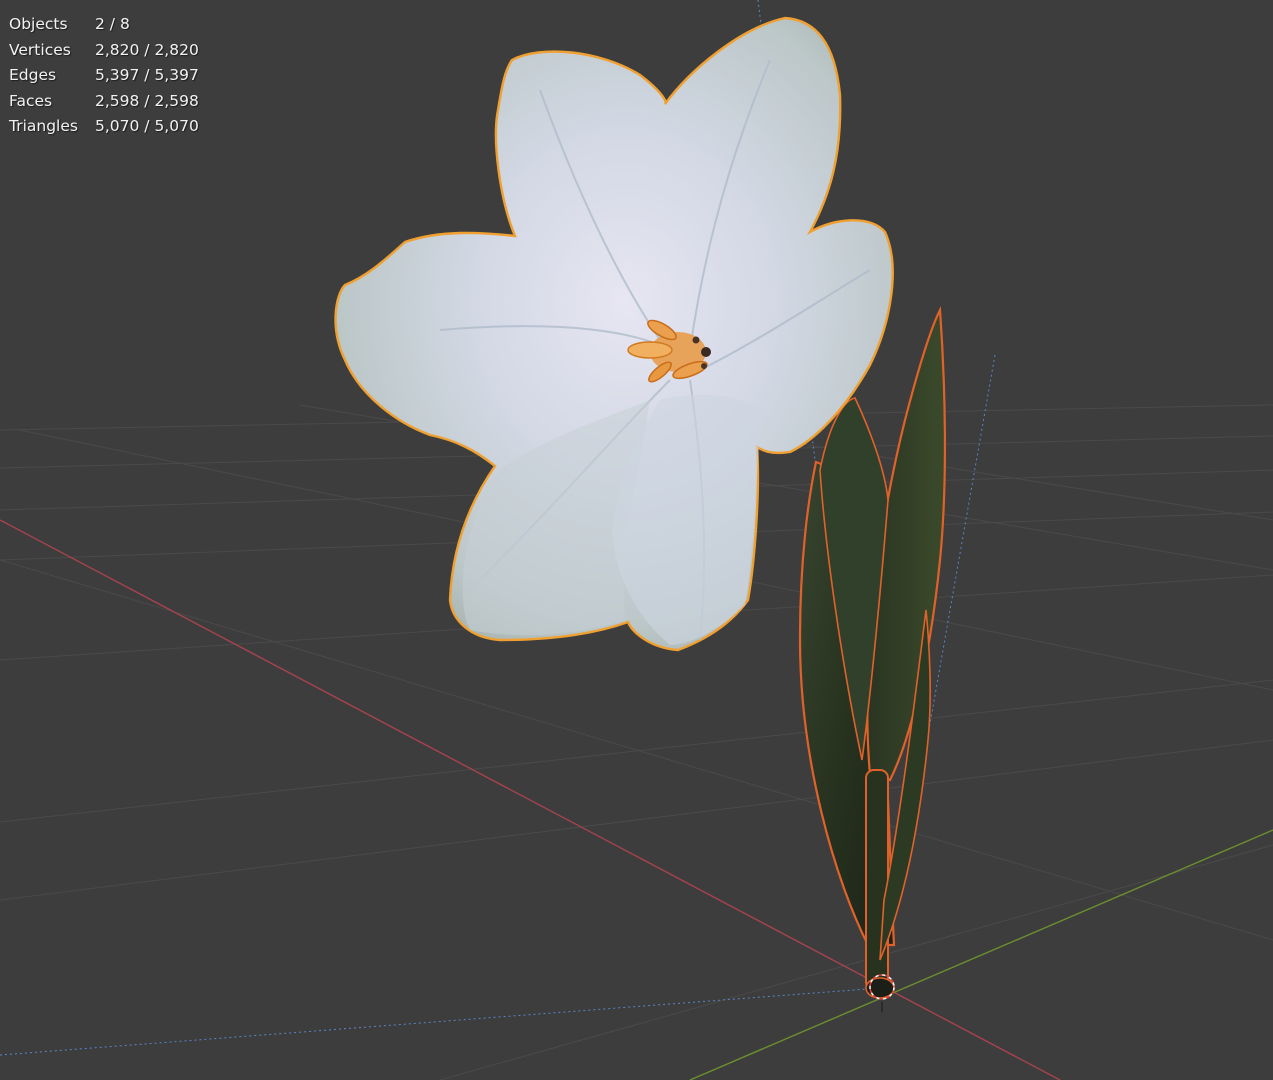 This screenshot has width=1273, height=1080. Describe the element at coordinates (147, 100) in the screenshot. I see `stat-value: 2,598 / 2,598` at that location.